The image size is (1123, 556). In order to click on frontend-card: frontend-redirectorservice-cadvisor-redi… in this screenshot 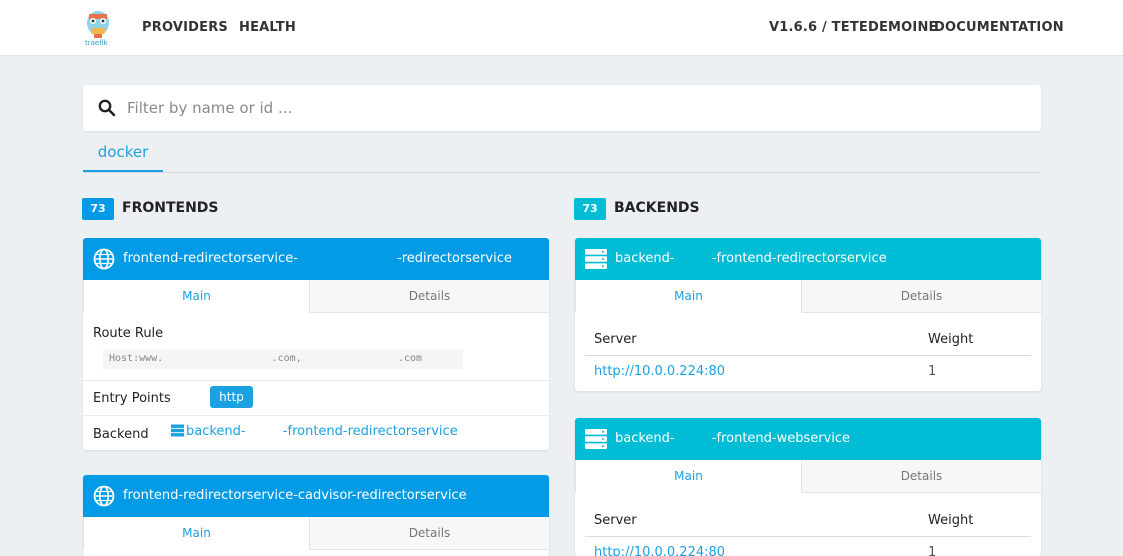, I will do `click(316, 515)`.